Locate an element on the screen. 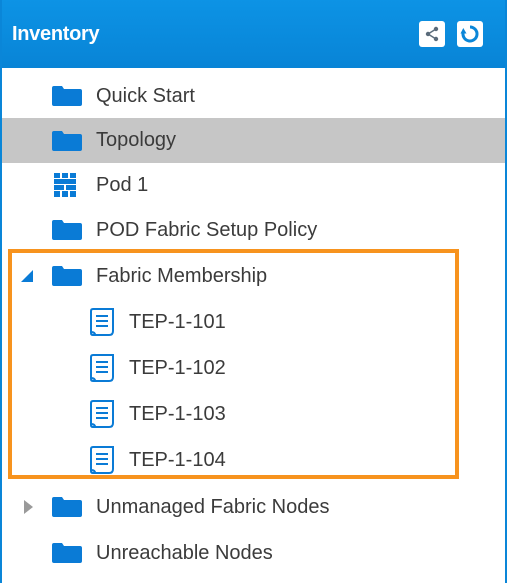 Image resolution: width=507 pixels, height=583 pixels. tree-item-pod-fabric-setup-policy: POD Fabric Setup Policy is located at coordinates (253, 230).